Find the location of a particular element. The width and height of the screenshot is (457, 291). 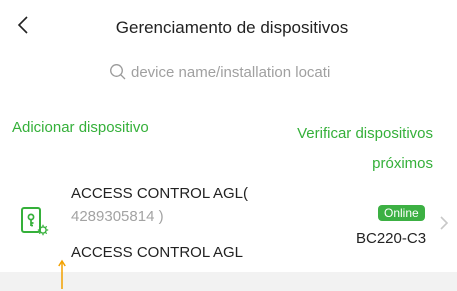

verify-nearby-line2: próximos is located at coordinates (402, 163).